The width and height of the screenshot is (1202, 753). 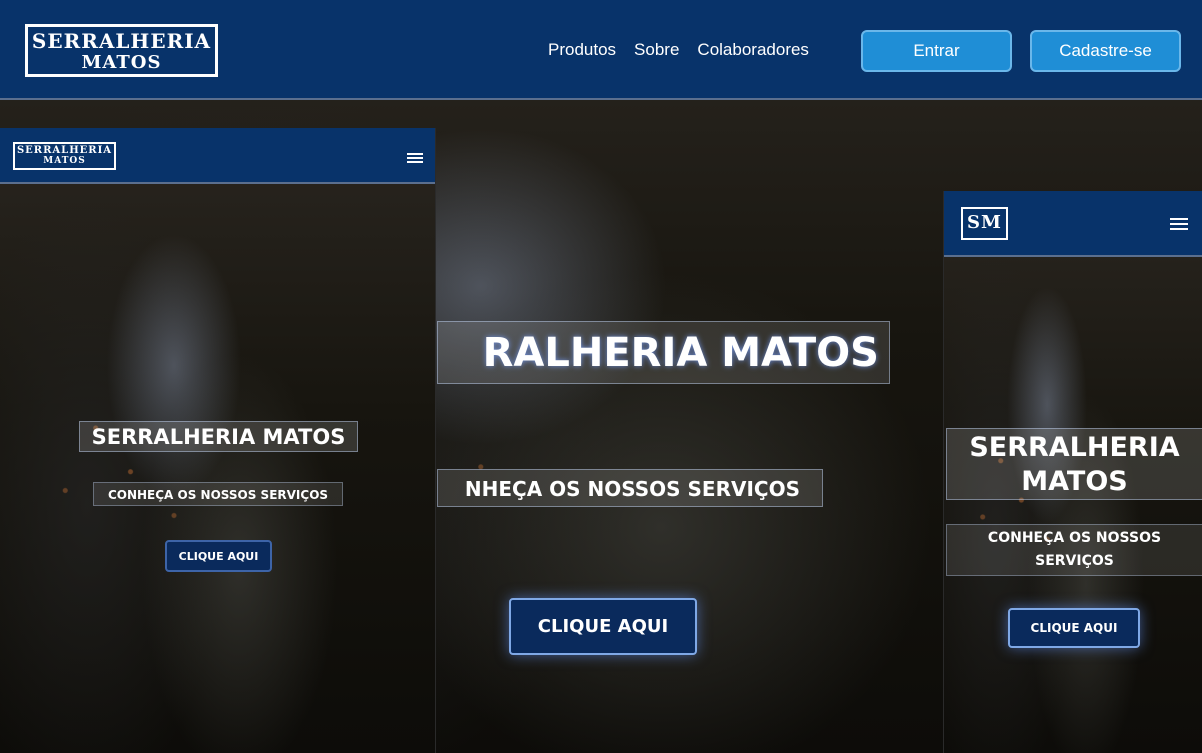 What do you see at coordinates (984, 223) in the screenshot?
I see `brand-monogram-logo: SM` at bounding box center [984, 223].